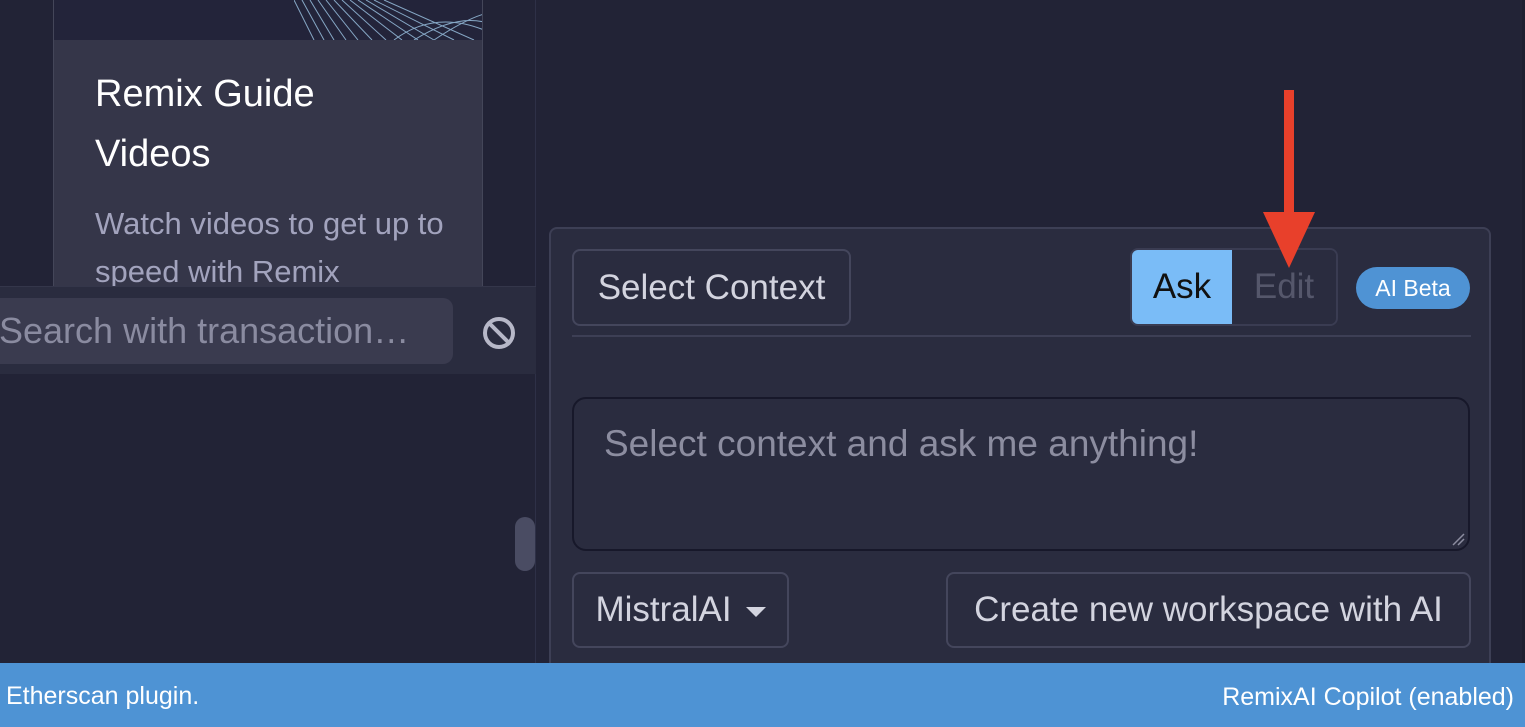 The height and width of the screenshot is (727, 1525). What do you see at coordinates (1458, 539) in the screenshot?
I see `resize-grip-icon` at bounding box center [1458, 539].